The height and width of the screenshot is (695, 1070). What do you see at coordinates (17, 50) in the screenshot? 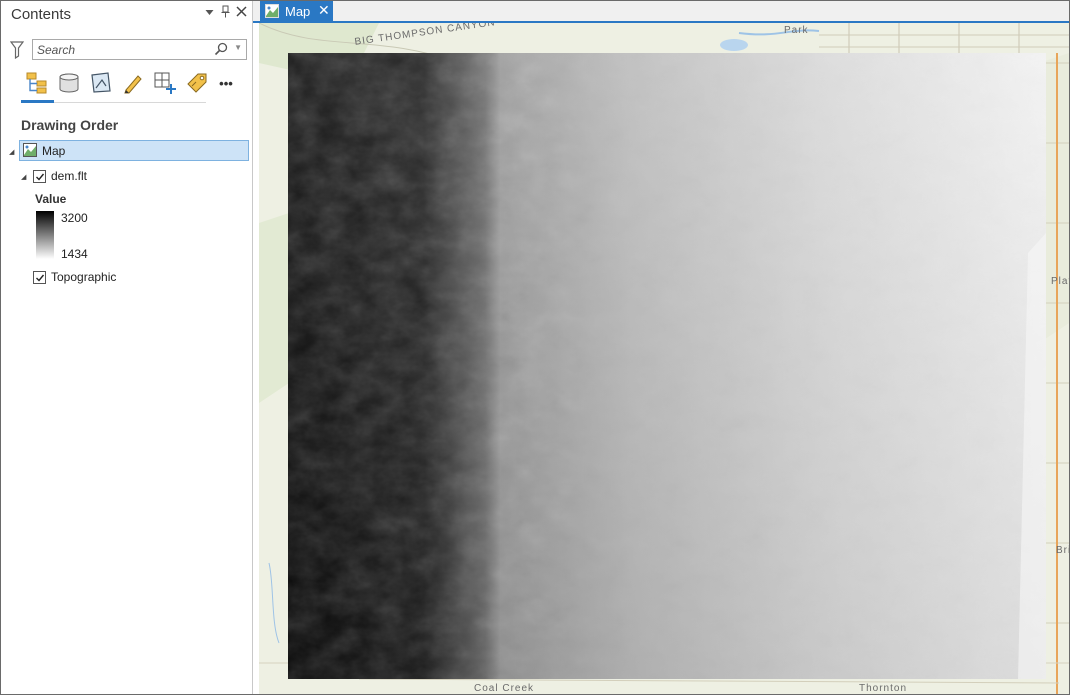
I see `filter-icon` at bounding box center [17, 50].